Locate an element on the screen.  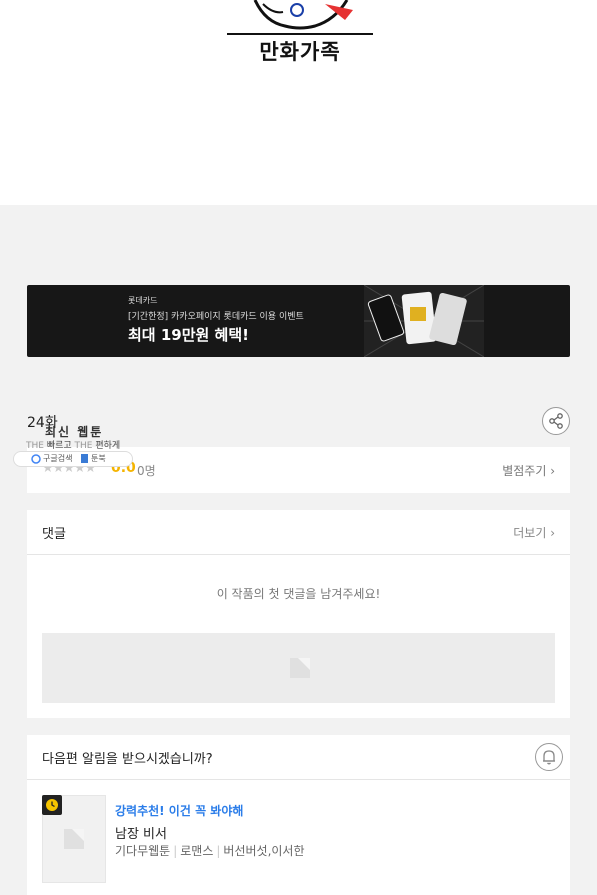
logo-mascot-icon is located at coordinates (300, 17).